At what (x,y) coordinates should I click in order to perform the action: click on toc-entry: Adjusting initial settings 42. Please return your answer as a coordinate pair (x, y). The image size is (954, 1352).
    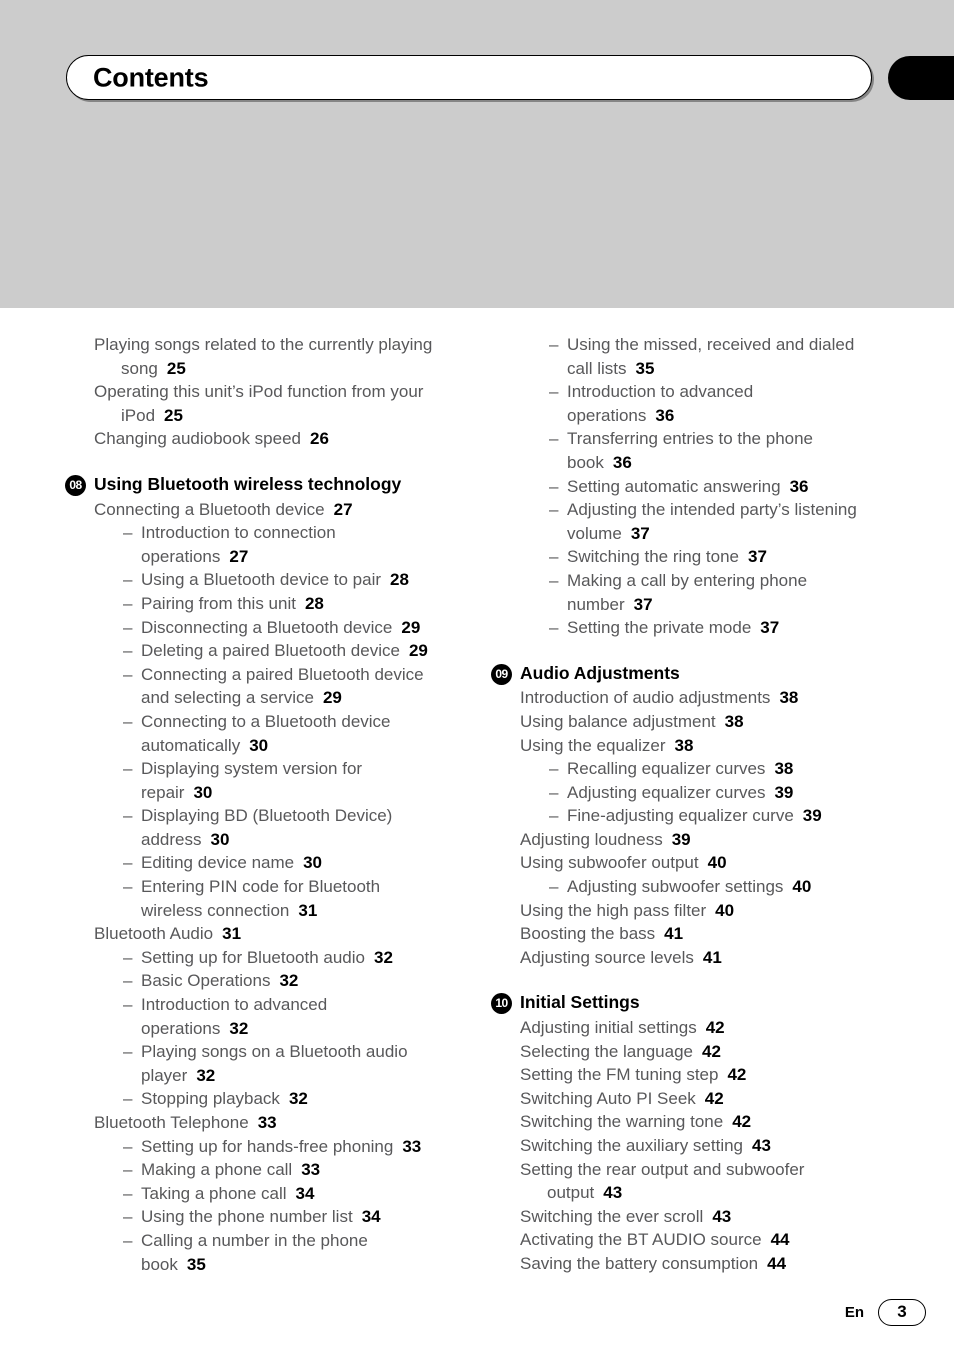
    Looking at the image, I should click on (712, 1028).